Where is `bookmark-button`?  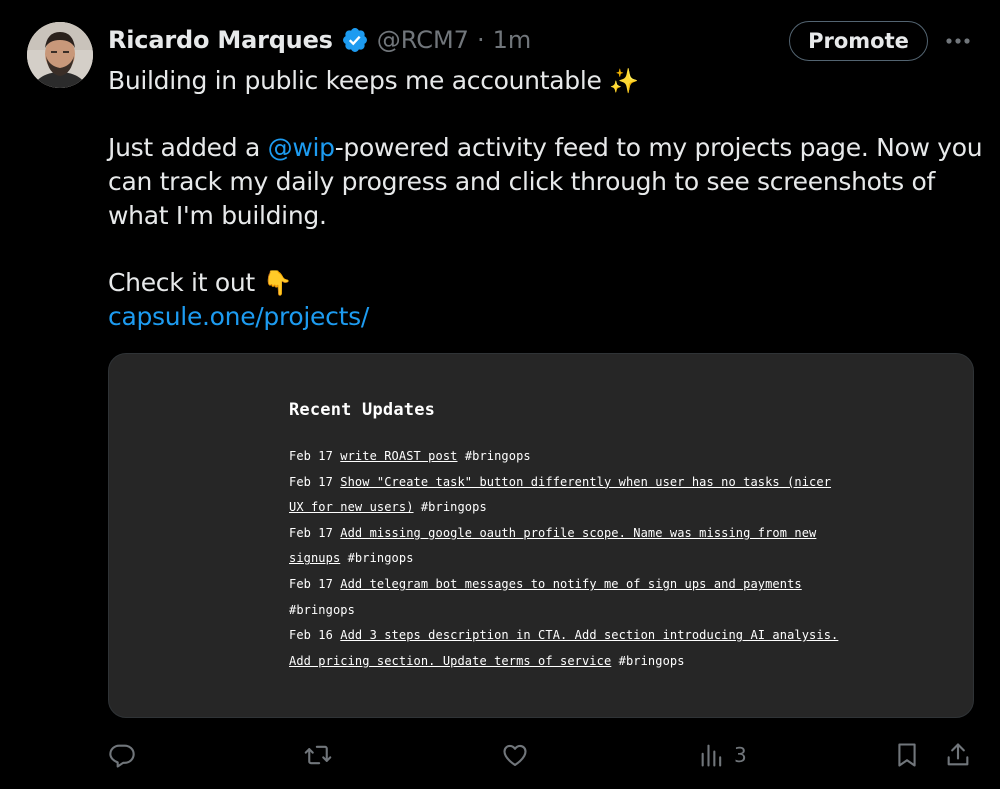
bookmark-button is located at coordinates (907, 755).